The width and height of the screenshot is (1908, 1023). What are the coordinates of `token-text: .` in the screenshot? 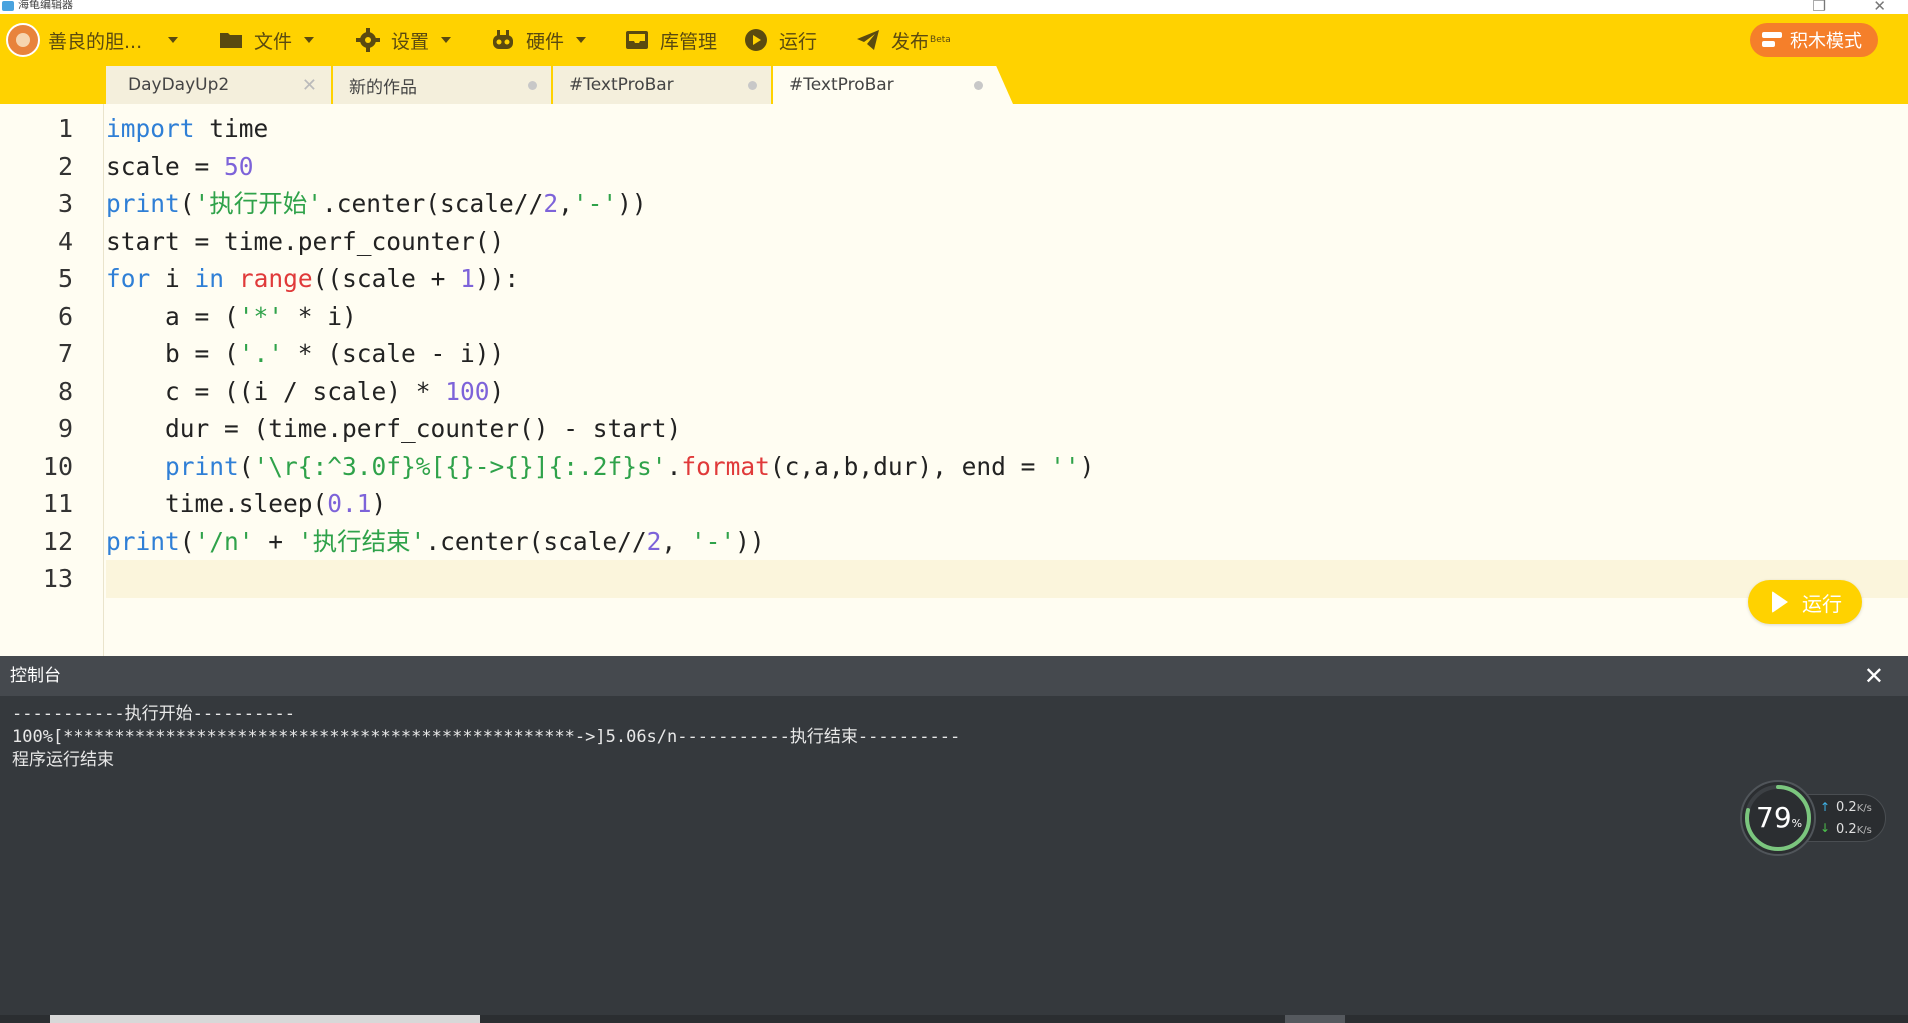 It's located at (674, 466).